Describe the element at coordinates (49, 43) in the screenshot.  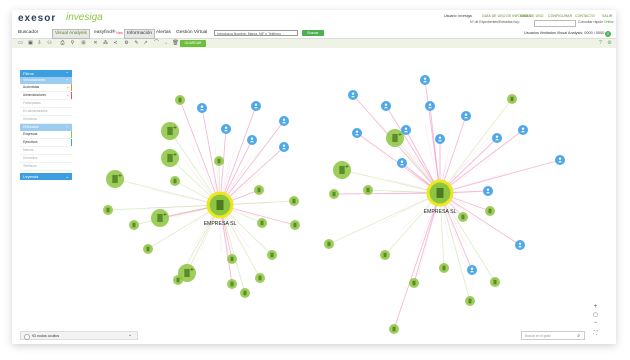
I see `people-icon: ⚇` at that location.